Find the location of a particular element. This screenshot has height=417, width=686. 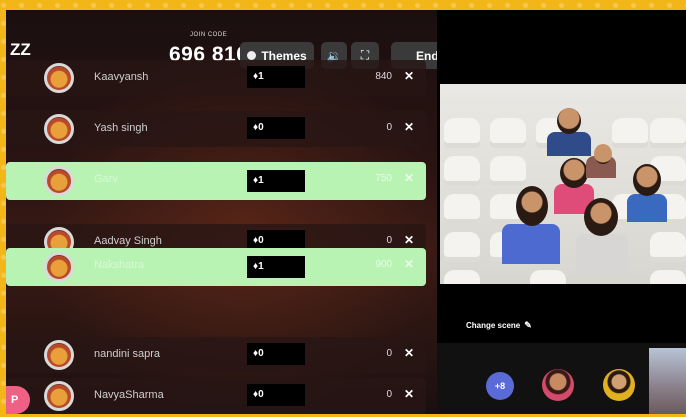

player-row: Yash singh ♦0 0 ✕ is located at coordinates (216, 129).